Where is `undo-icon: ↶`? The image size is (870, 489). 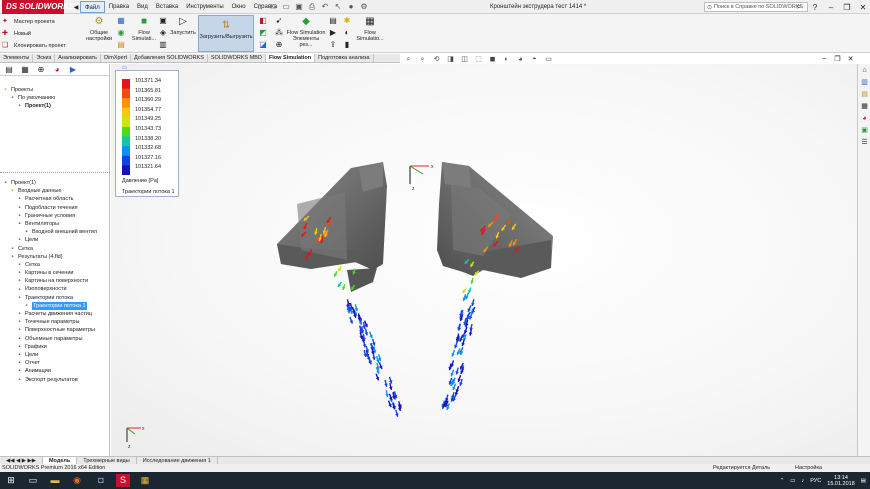
undo-icon: ↶ is located at coordinates (325, 7).